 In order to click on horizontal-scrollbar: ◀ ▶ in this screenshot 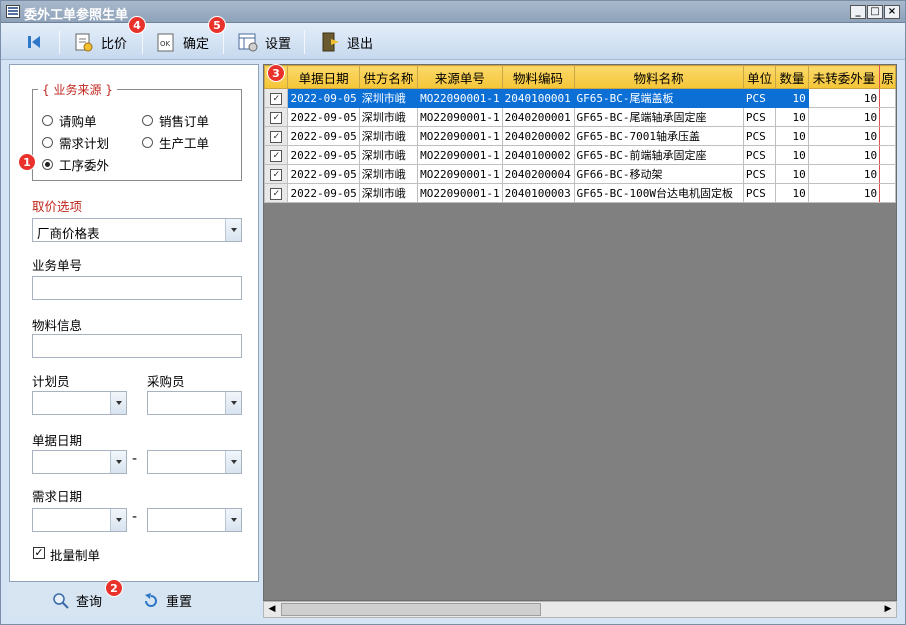, I will do `click(580, 609)`.